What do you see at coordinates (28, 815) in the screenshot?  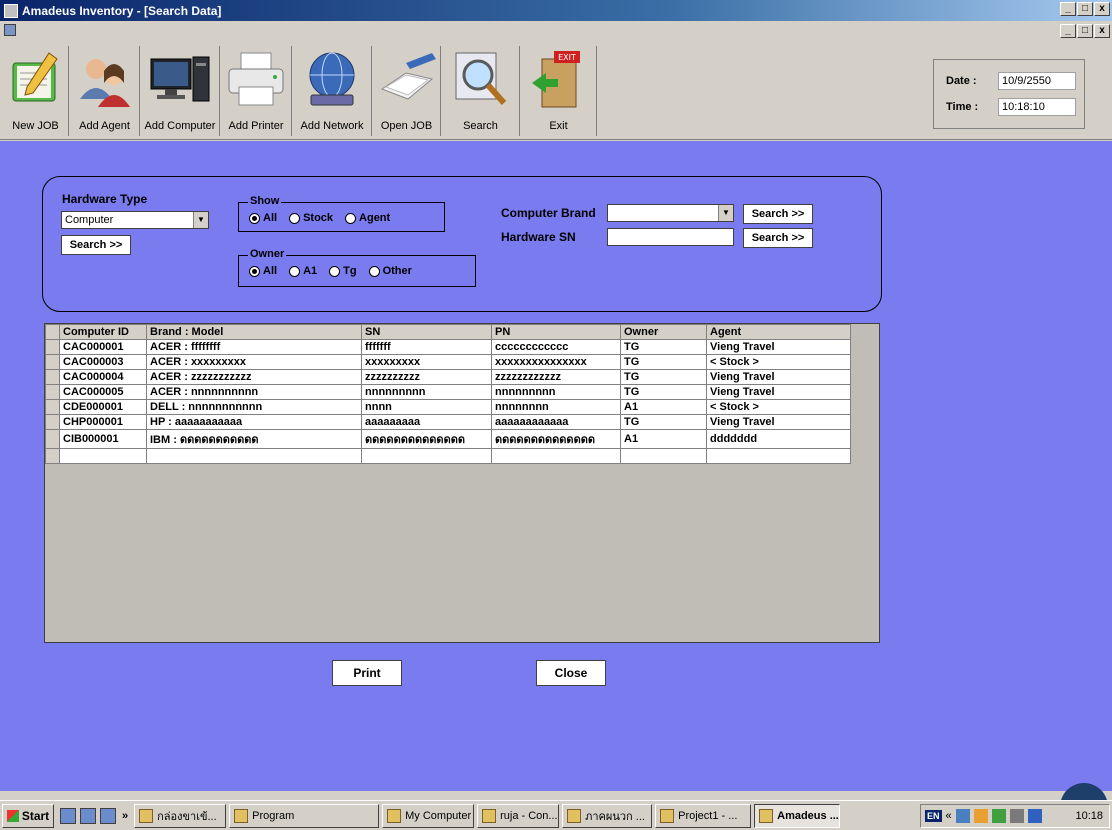 I see `start-button: Start` at bounding box center [28, 815].